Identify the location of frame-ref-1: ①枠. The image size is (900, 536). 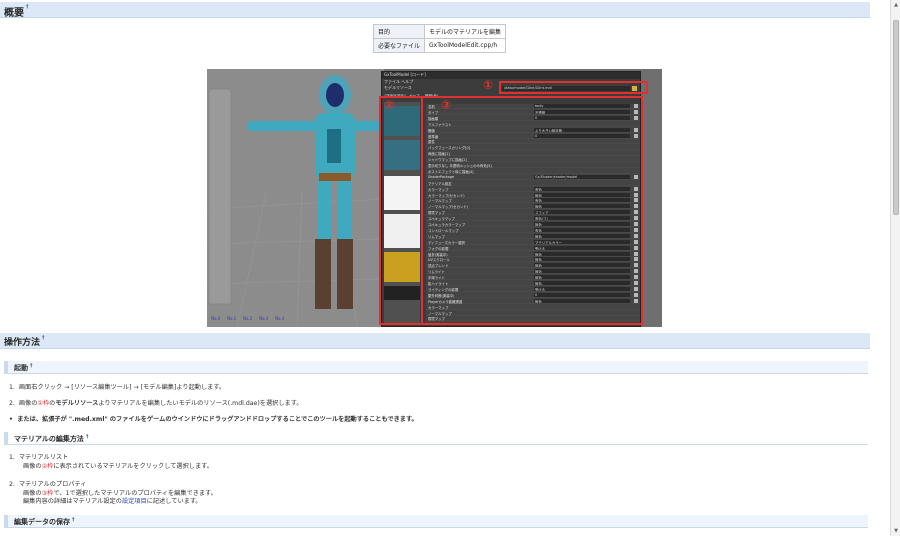
(43, 403).